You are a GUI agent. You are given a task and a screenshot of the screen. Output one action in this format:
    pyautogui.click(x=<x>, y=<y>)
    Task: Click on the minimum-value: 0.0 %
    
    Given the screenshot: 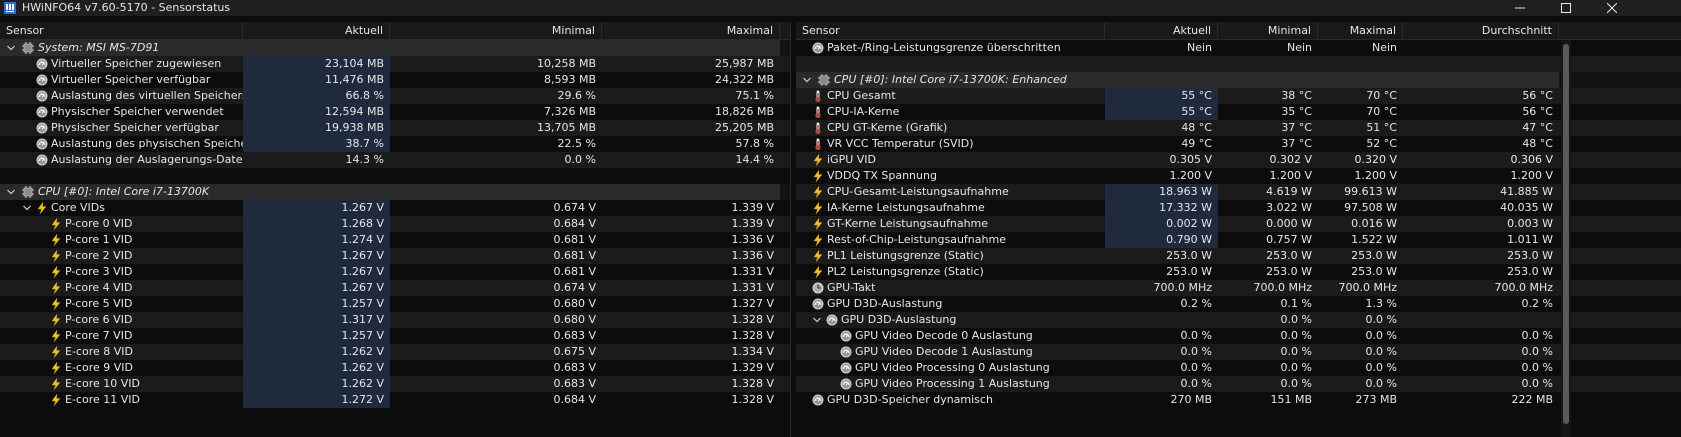 What is the action you would take?
    pyautogui.click(x=1296, y=319)
    